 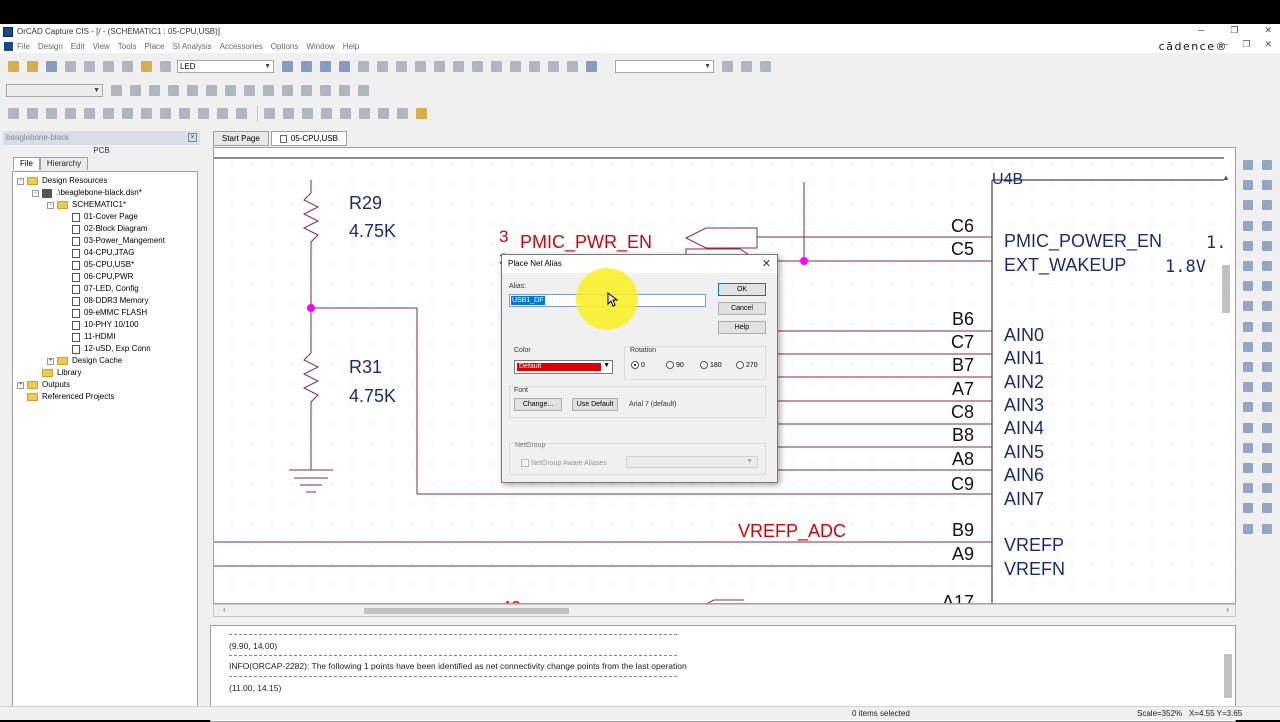 What do you see at coordinates (105, 325) in the screenshot?
I see `tree-item: 10-PHY 10/100` at bounding box center [105, 325].